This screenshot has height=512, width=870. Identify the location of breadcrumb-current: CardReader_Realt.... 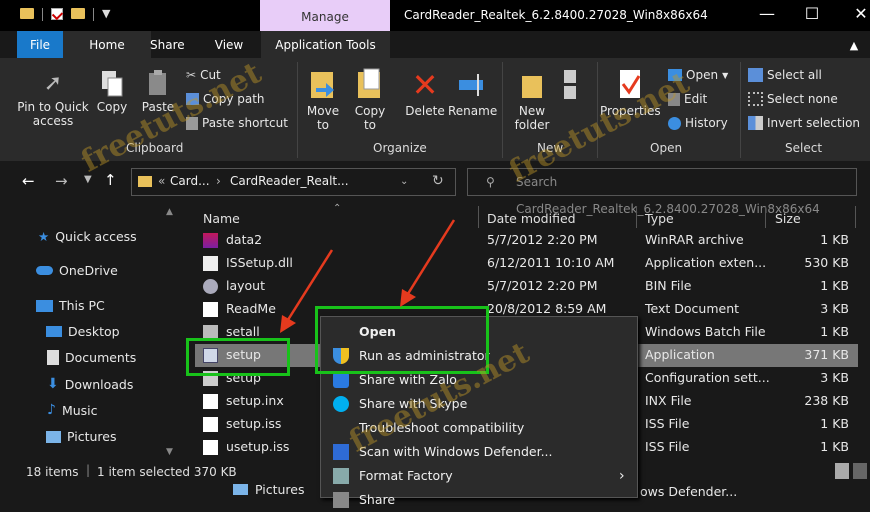
(289, 181).